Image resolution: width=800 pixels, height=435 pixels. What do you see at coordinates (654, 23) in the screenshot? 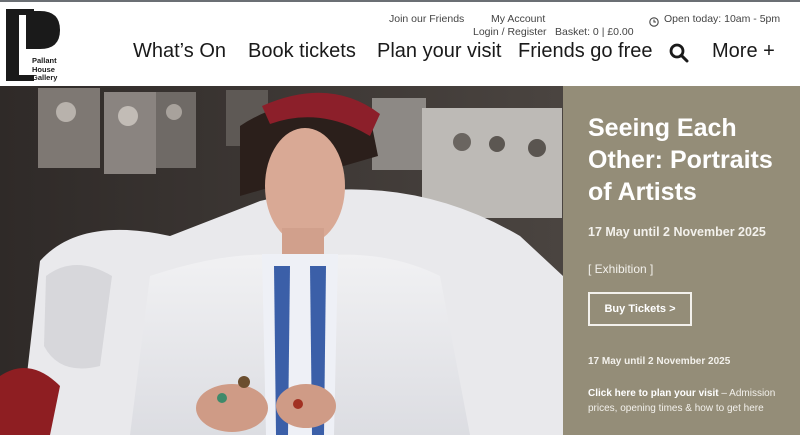
I see `clock-icon` at bounding box center [654, 23].